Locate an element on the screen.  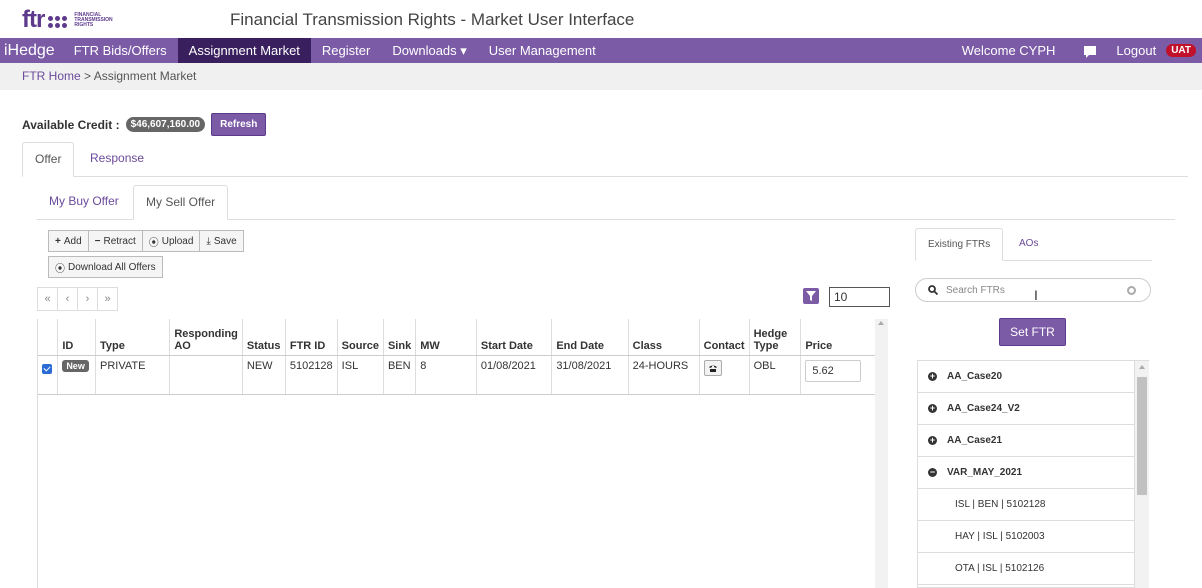
page-size-input: 10 is located at coordinates (859, 297).